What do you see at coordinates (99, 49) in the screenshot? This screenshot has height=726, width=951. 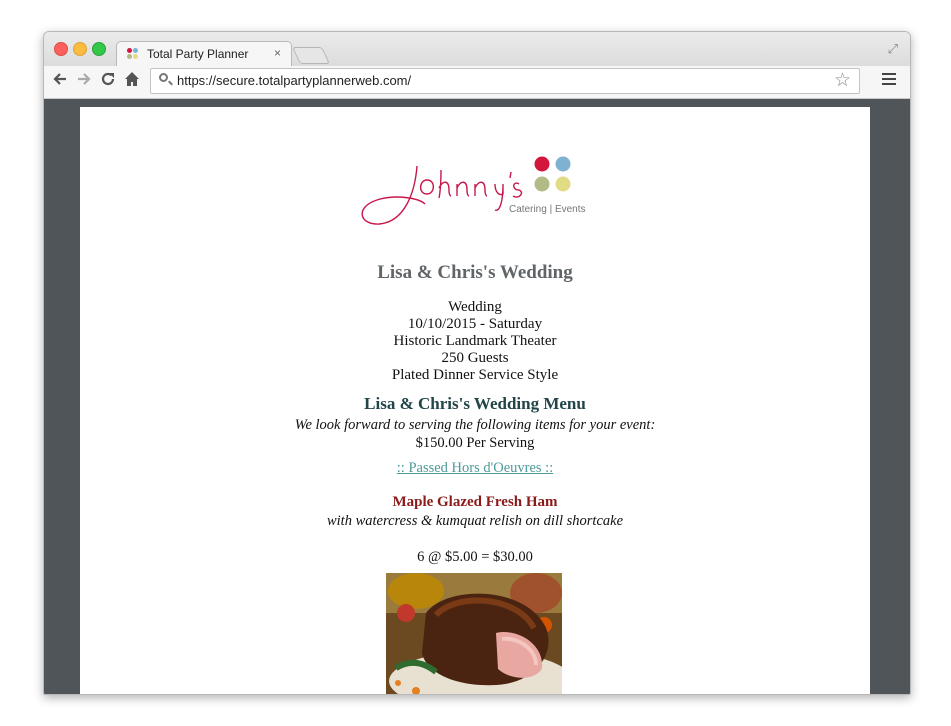 I see `zoom-window-button` at bounding box center [99, 49].